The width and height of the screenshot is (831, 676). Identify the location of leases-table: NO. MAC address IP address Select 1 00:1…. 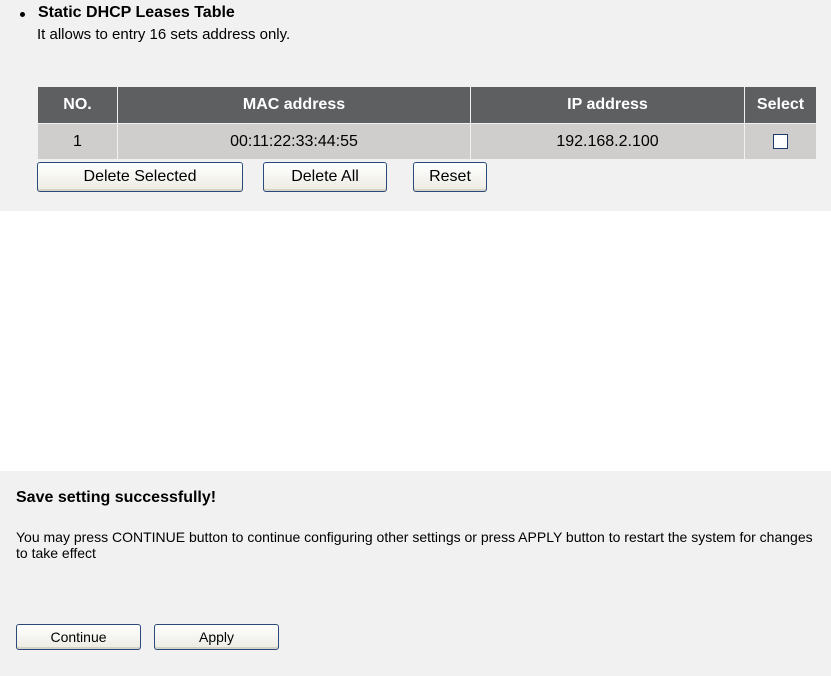
(427, 123).